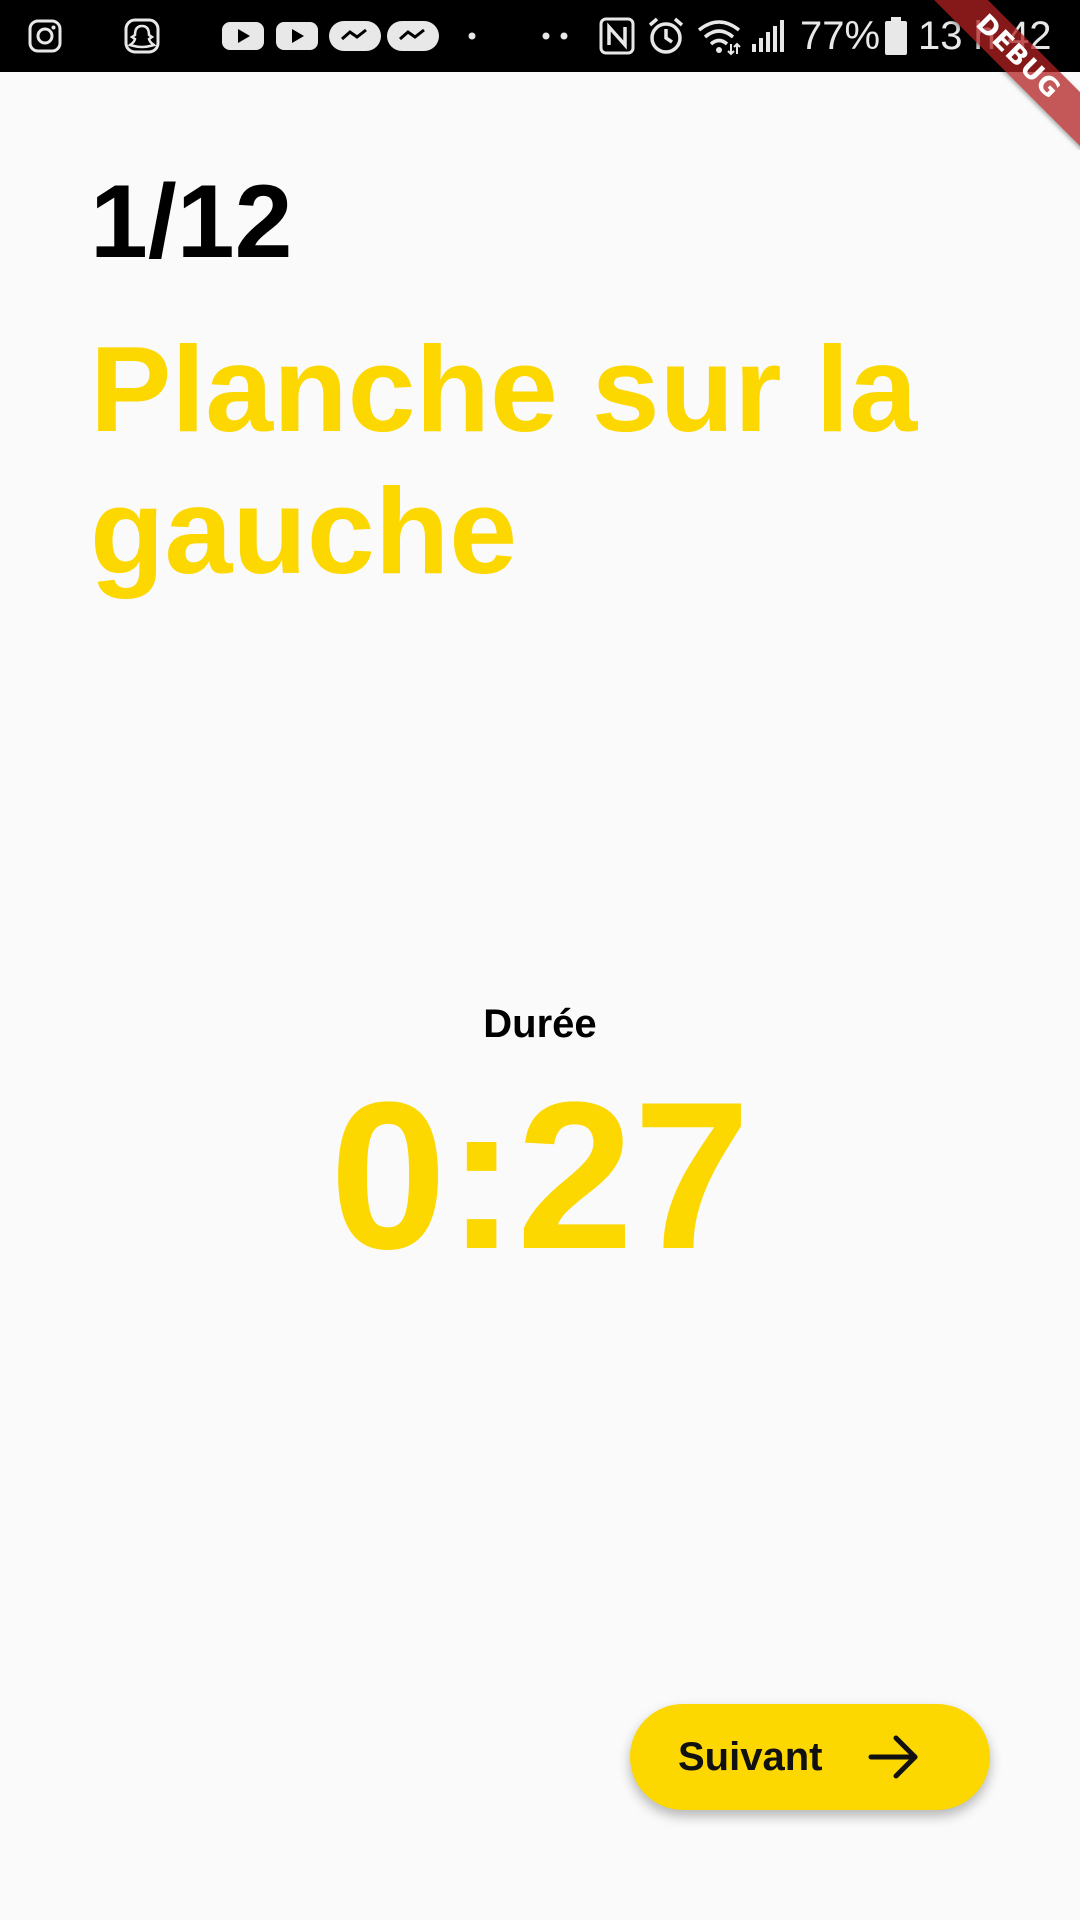 This screenshot has height=1920, width=1080. I want to click on alarm-icon, so click(666, 36).